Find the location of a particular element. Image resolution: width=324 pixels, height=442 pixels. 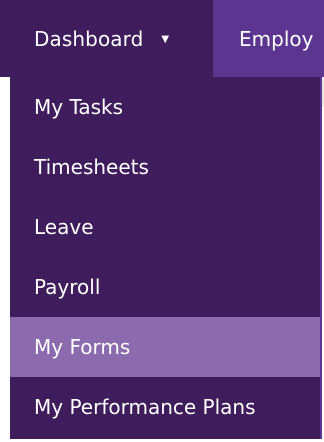

menu-item-label: My Tasks is located at coordinates (79, 107).